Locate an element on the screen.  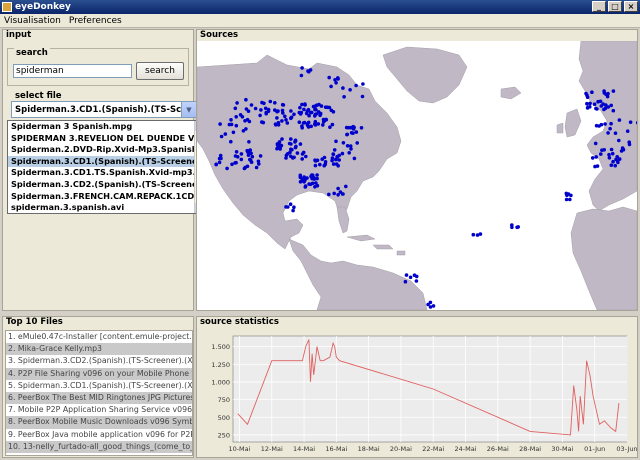
top10-list-item: 2. Mika-Grace Kelly.mp3 is located at coordinates (99, 349).